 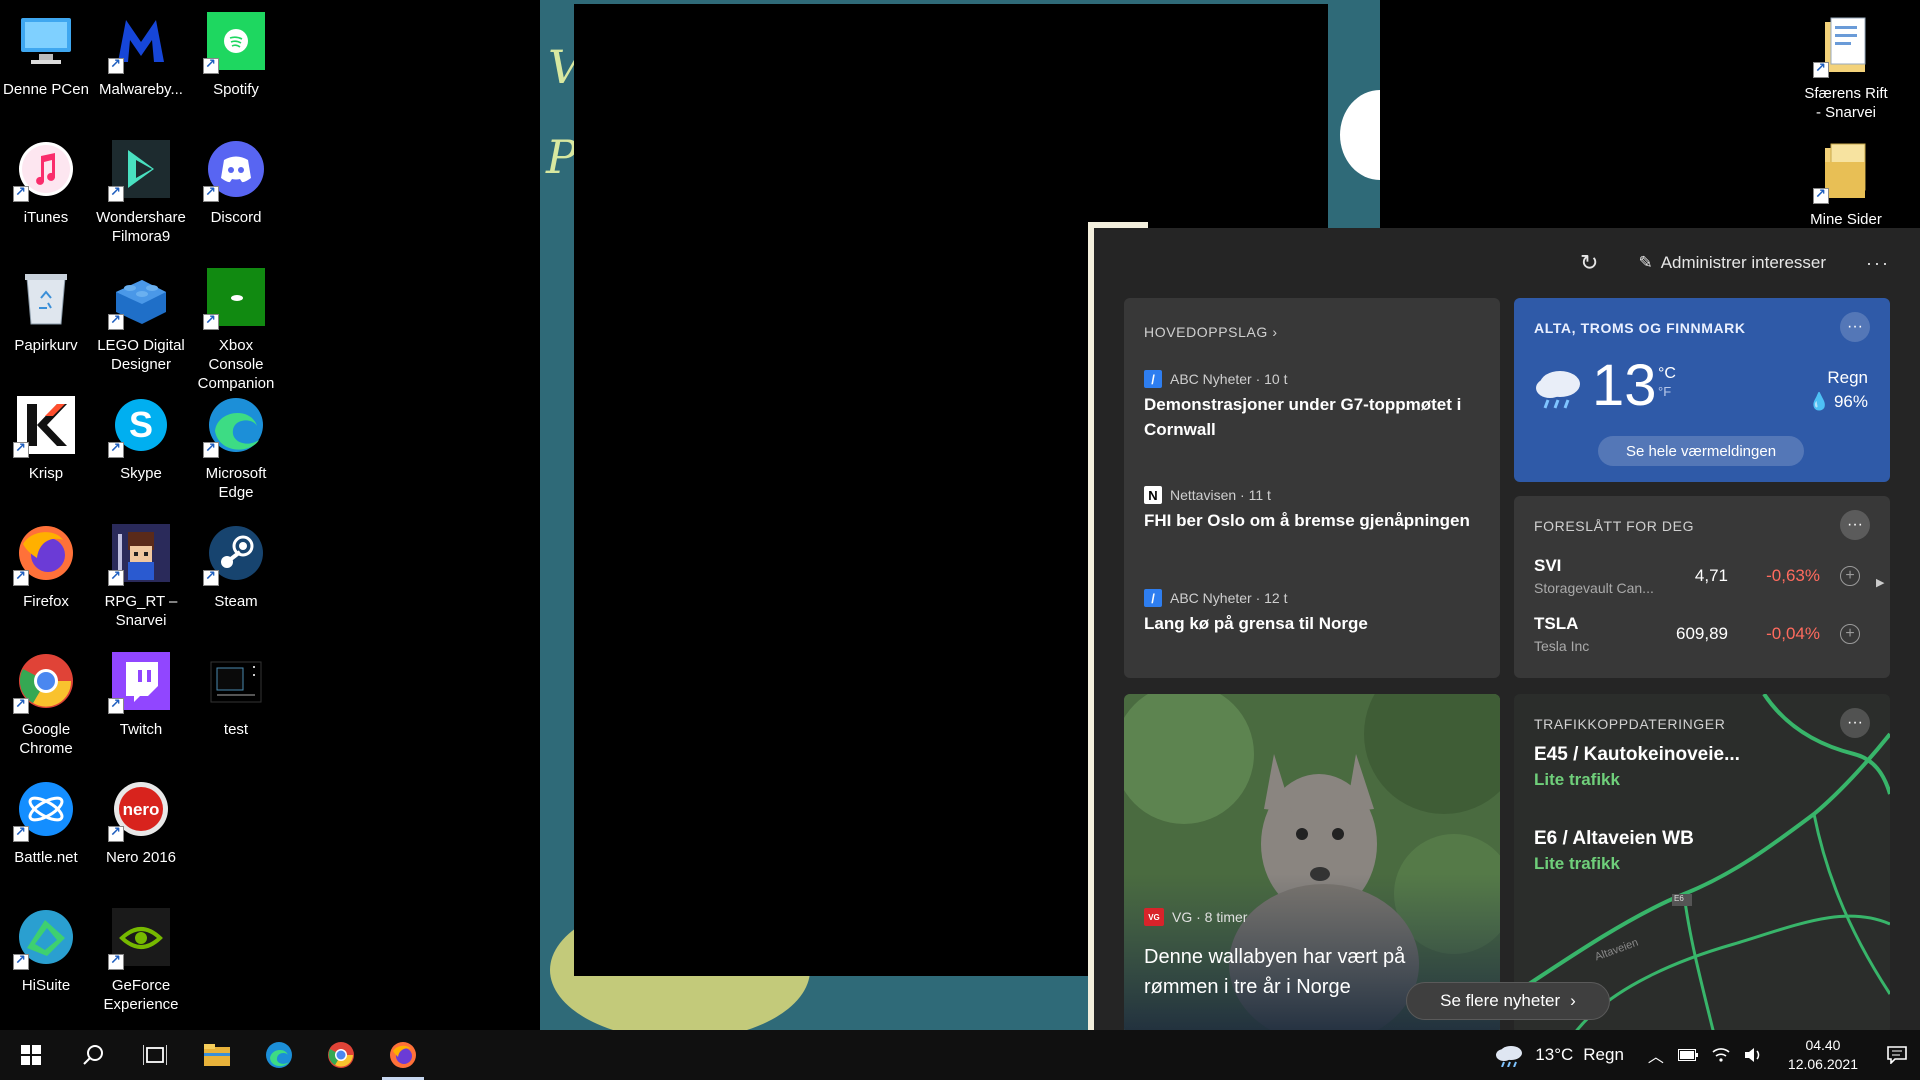 I want to click on desktop-icon-recycle-bin: Papirkurv, so click(x=46, y=309).